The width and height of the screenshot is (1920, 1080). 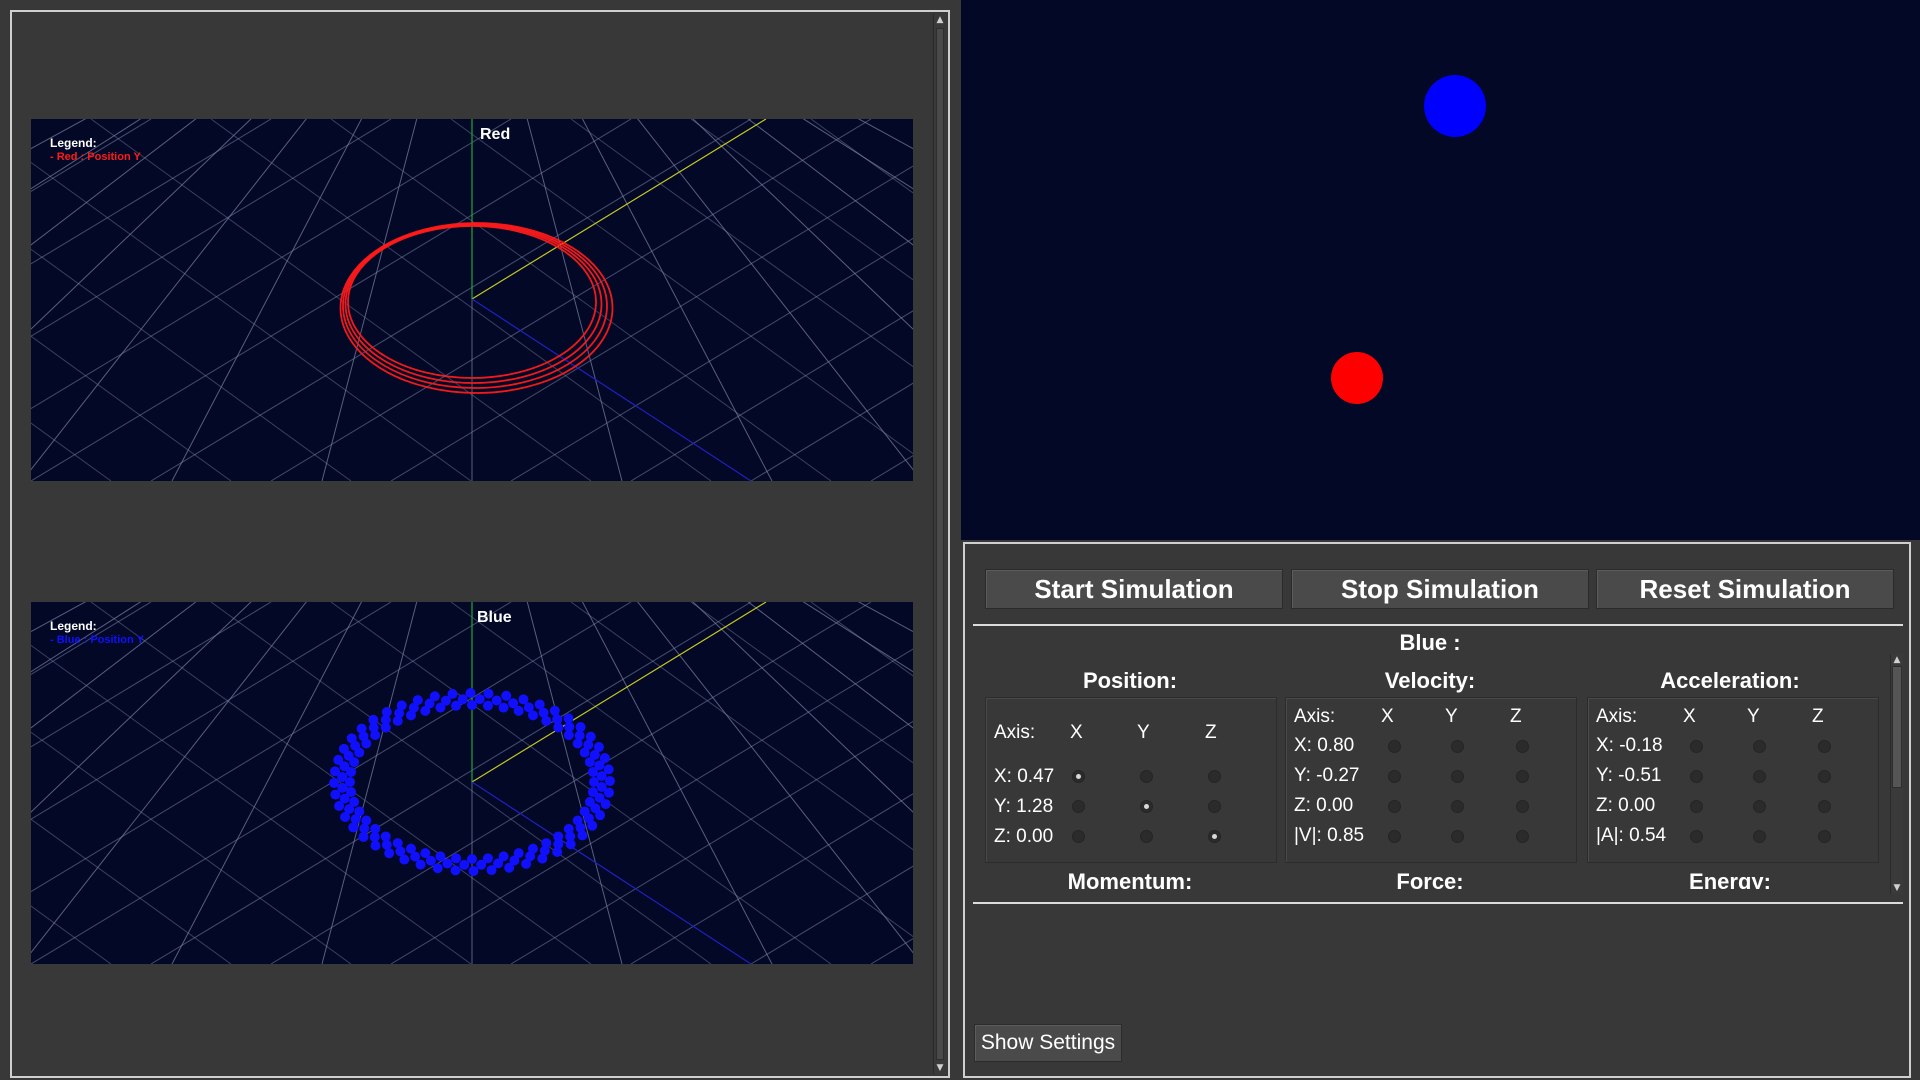 What do you see at coordinates (476, 308) in the screenshot?
I see `red-trajectory` at bounding box center [476, 308].